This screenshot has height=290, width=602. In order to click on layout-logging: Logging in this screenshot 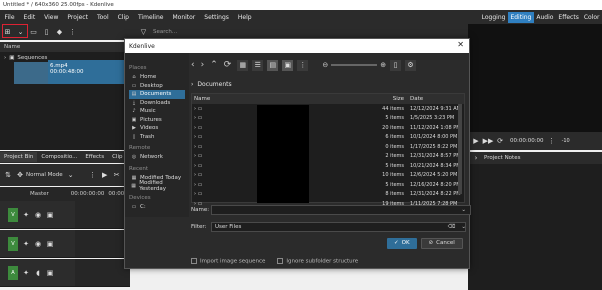, I will do `click(493, 17)`.